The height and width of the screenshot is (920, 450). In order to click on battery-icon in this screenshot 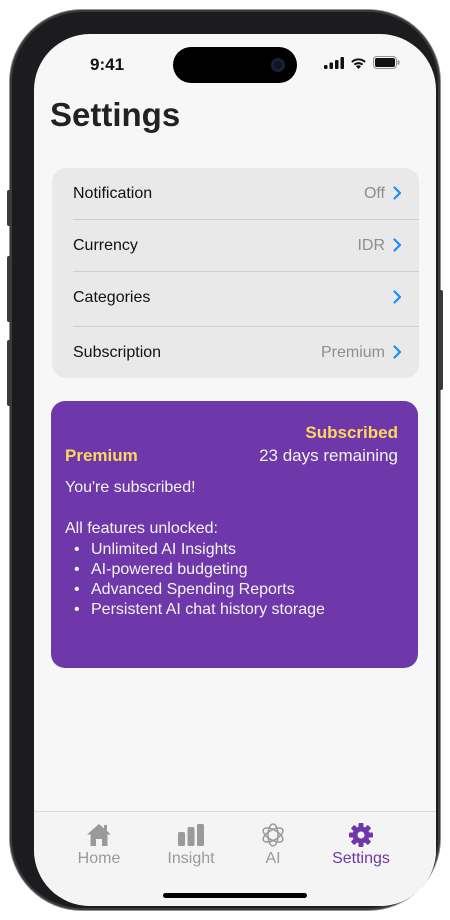, I will do `click(386, 62)`.